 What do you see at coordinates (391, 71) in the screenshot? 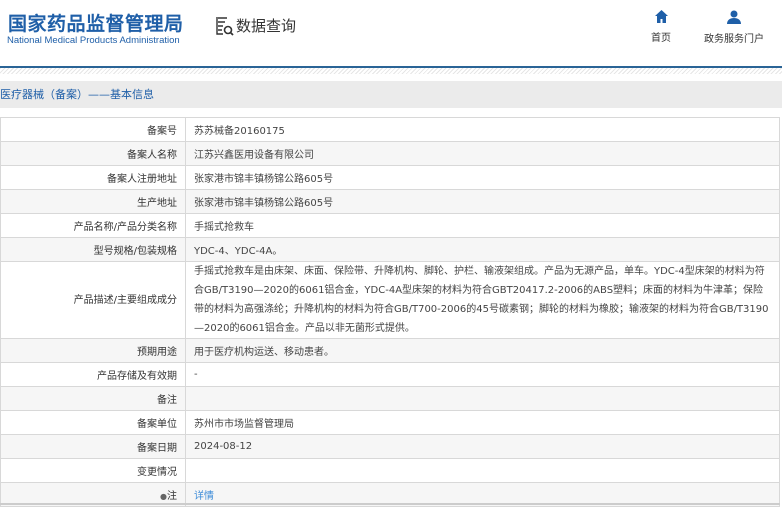
I see `hatch-divider` at bounding box center [391, 71].